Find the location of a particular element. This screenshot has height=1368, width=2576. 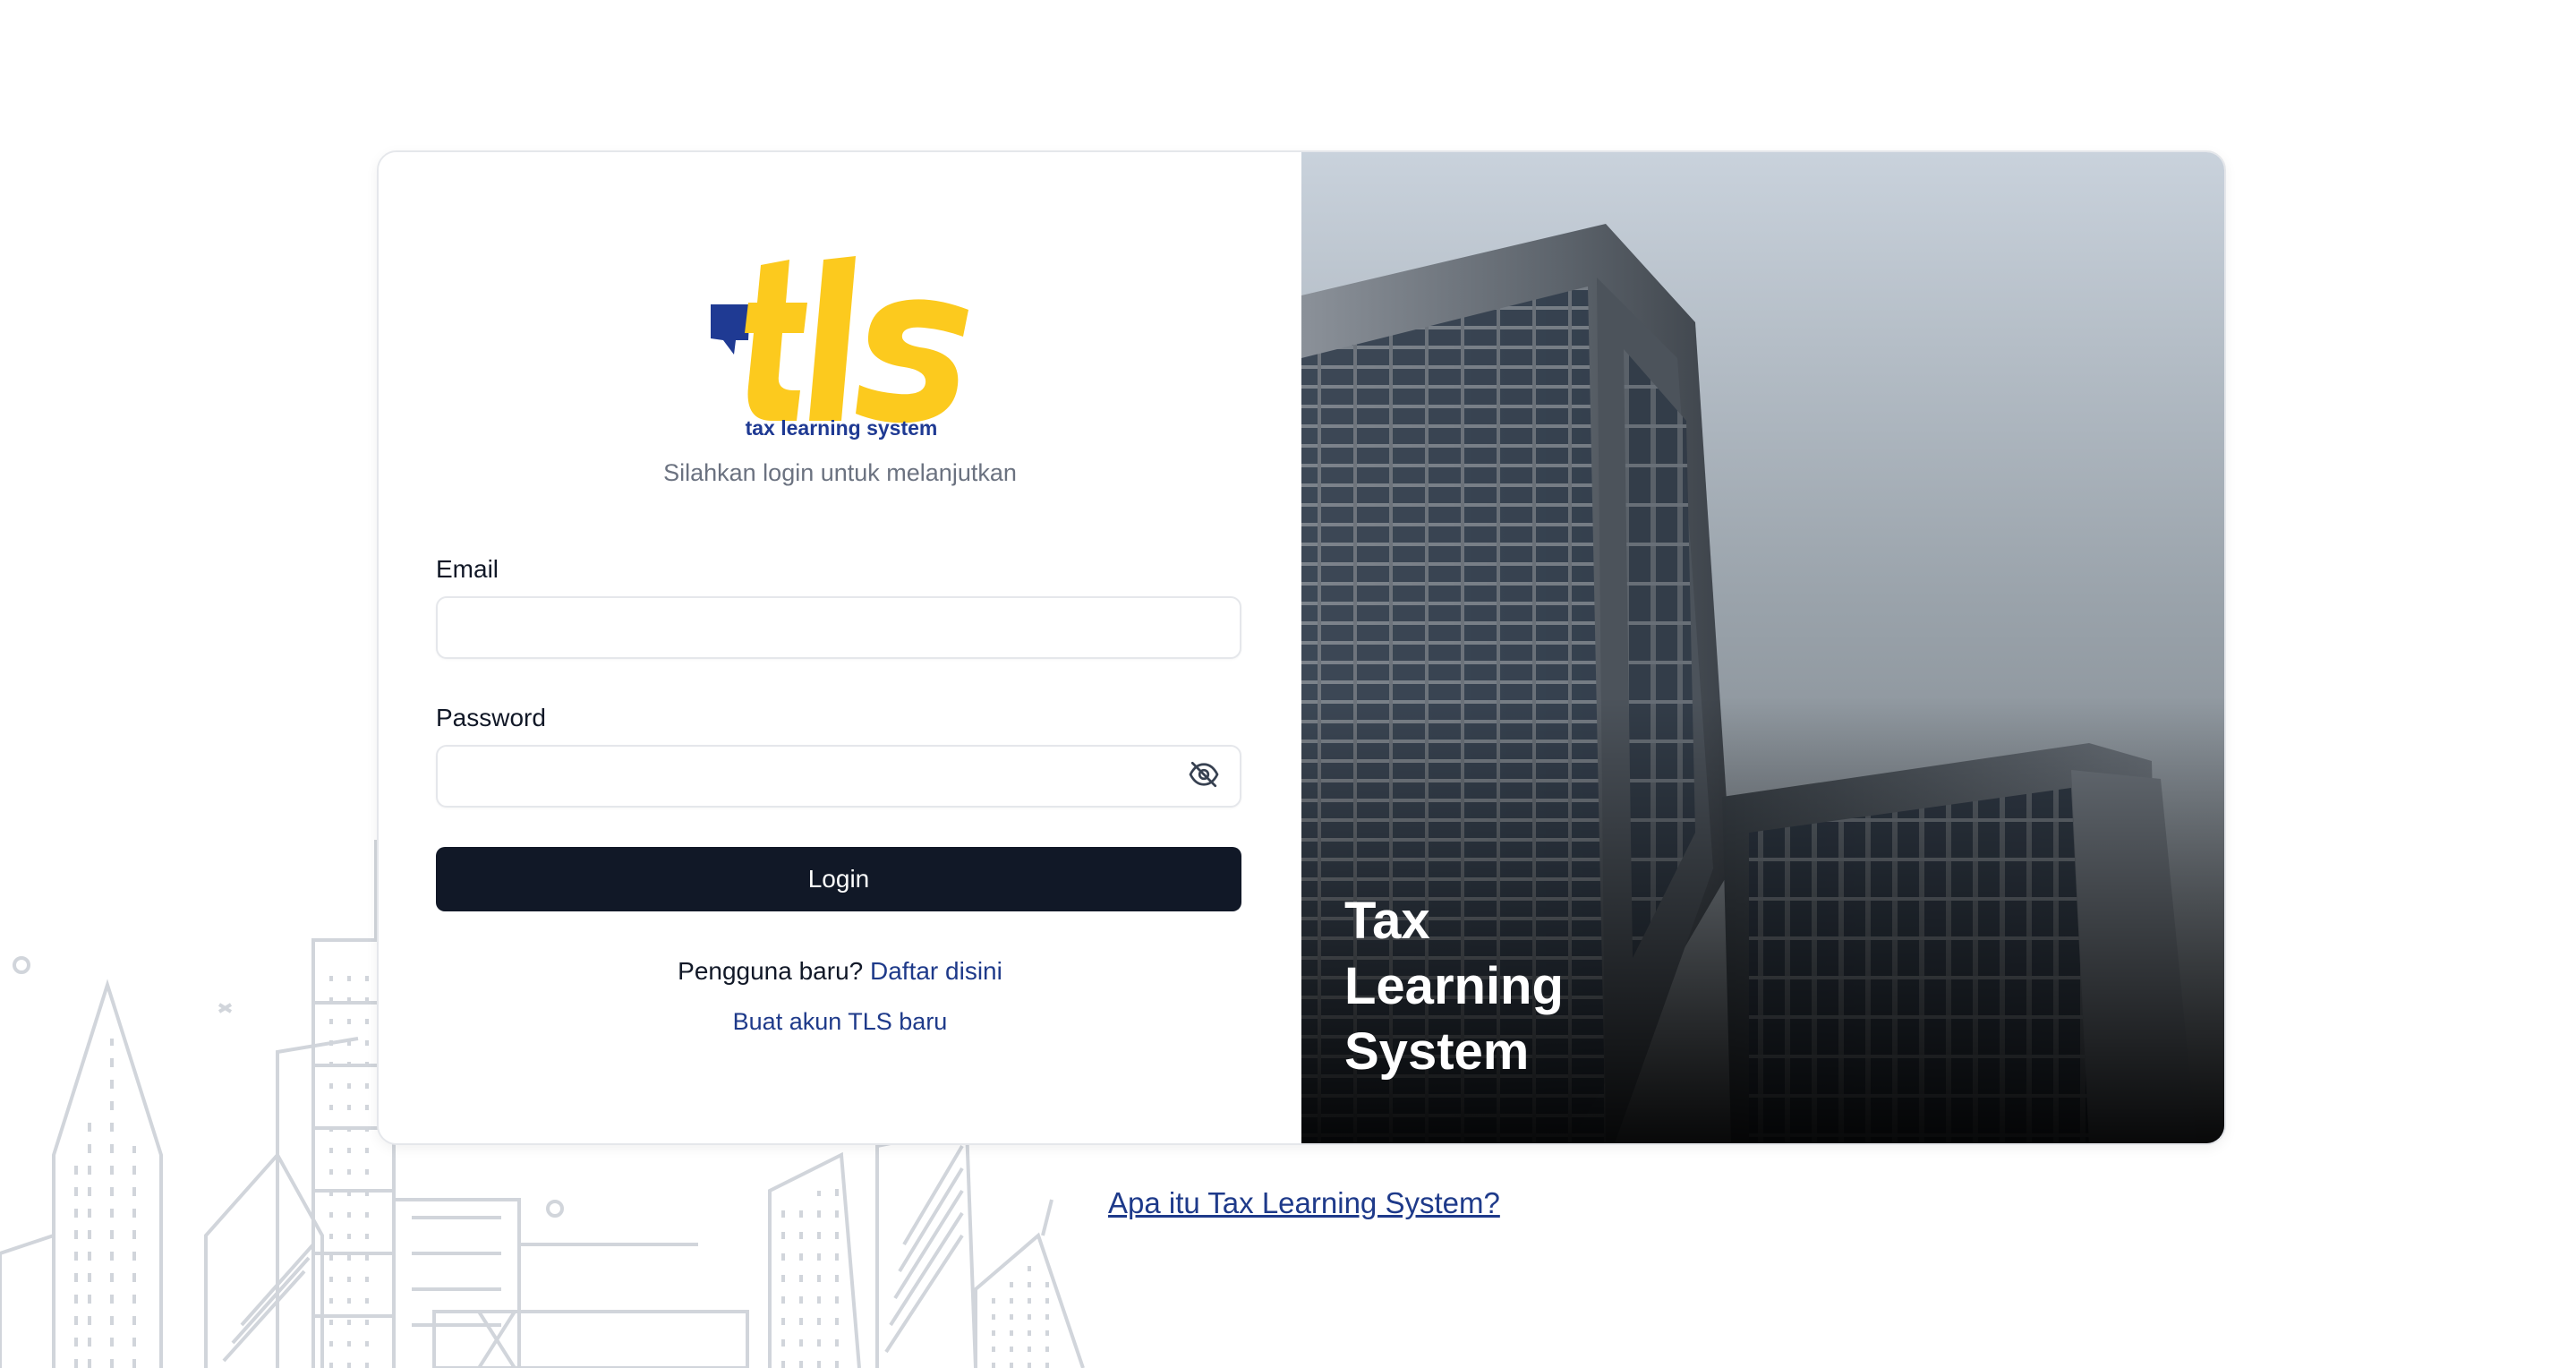

password-label: Password is located at coordinates (491, 717).